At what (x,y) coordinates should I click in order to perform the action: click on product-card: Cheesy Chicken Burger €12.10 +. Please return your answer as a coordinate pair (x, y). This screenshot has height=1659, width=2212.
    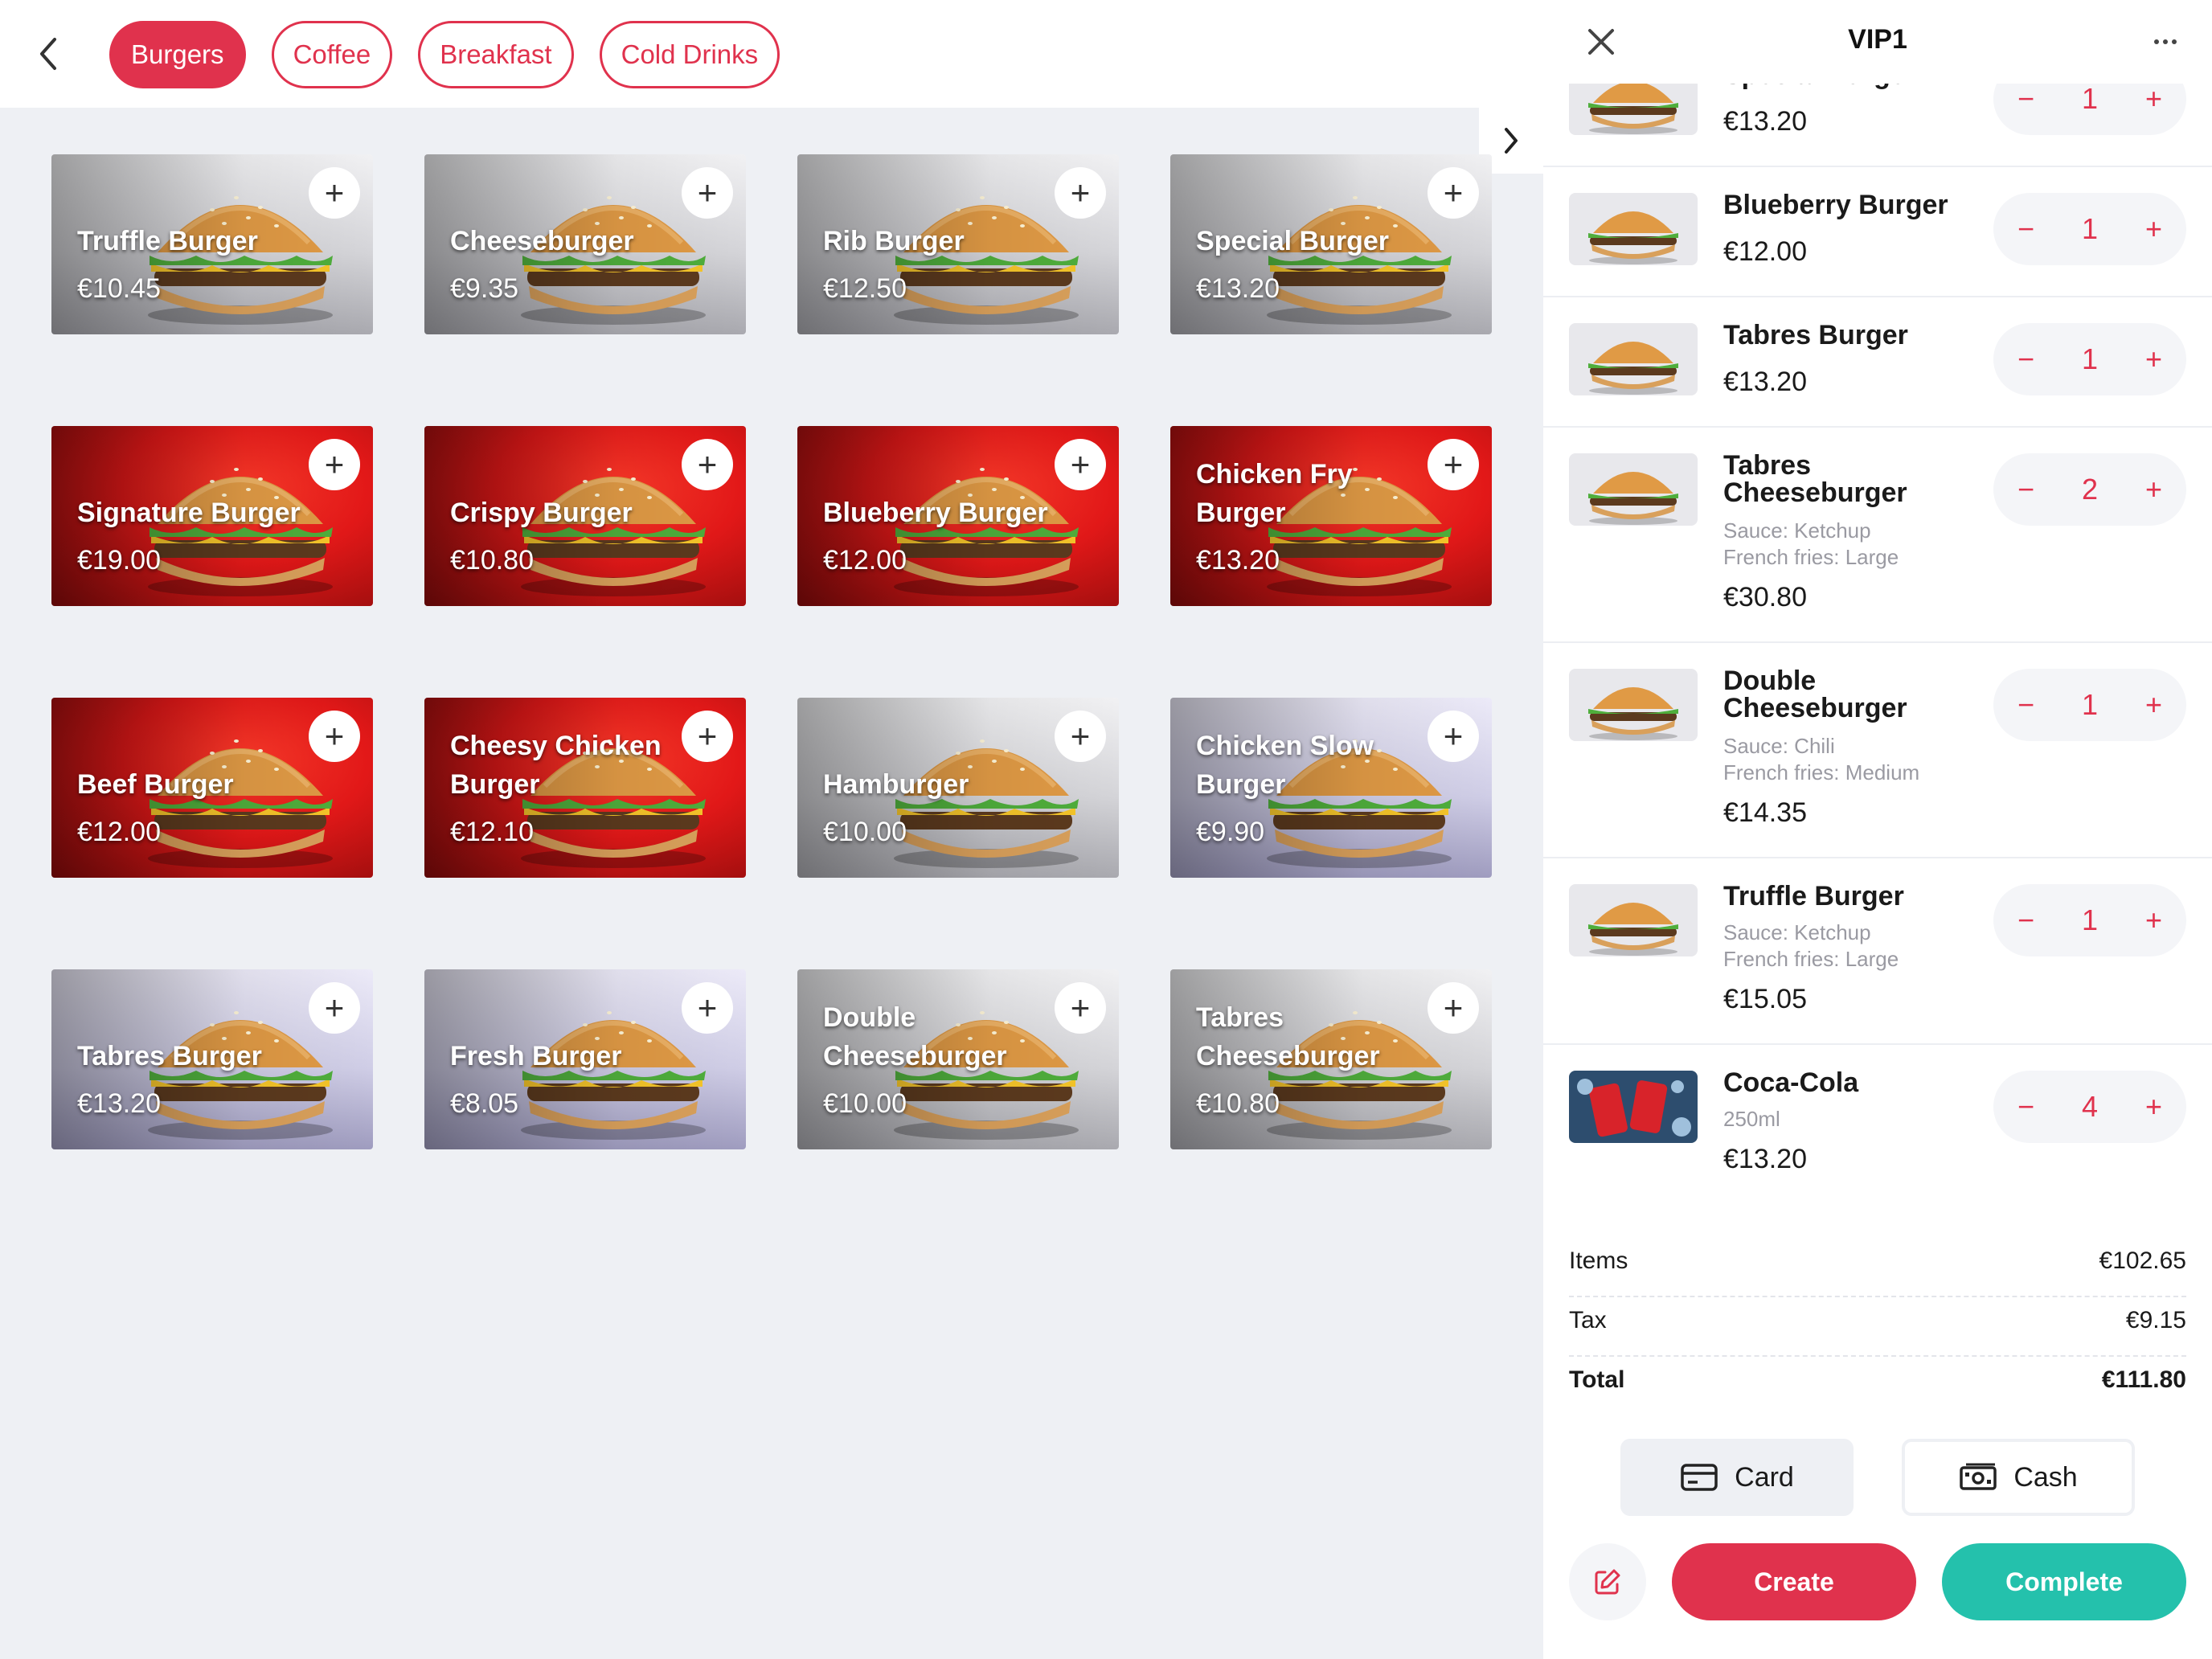
    Looking at the image, I should click on (585, 788).